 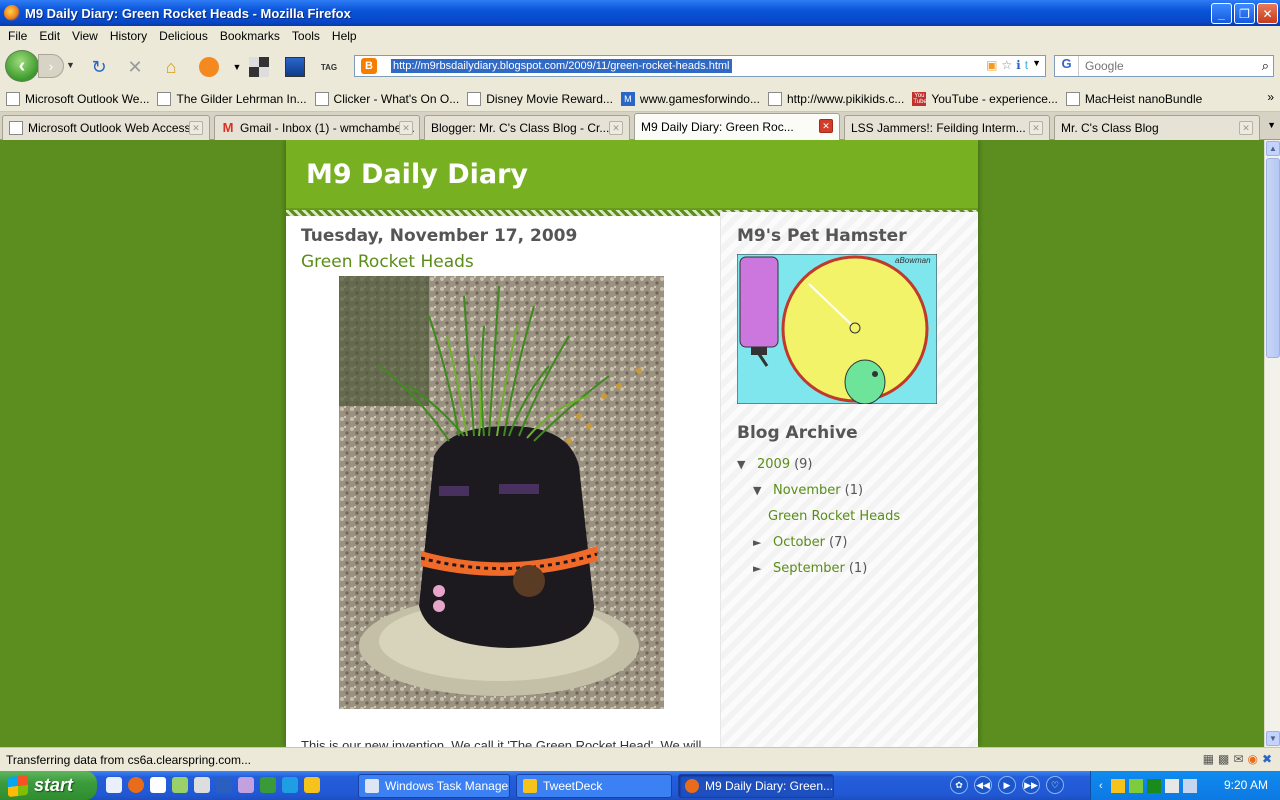 I want to click on ie-edit-quicklaunch-icon, so click(x=290, y=785).